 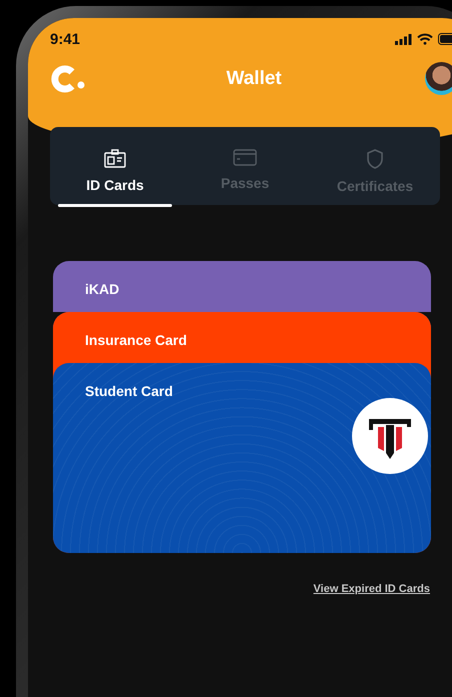 I want to click on tab: ID Cards, so click(x=115, y=166).